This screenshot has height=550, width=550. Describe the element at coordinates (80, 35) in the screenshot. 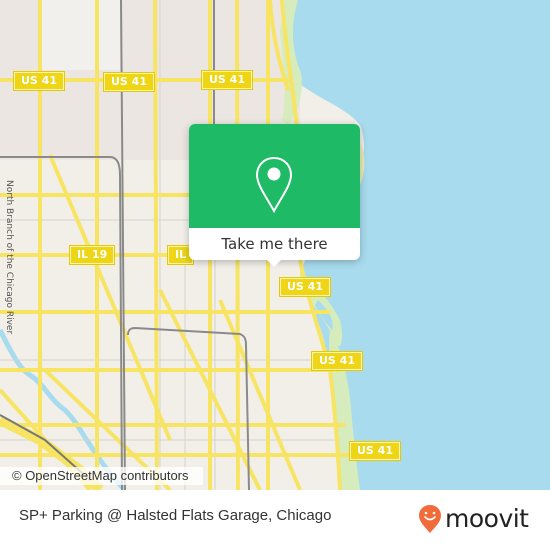

I see `park-area` at that location.